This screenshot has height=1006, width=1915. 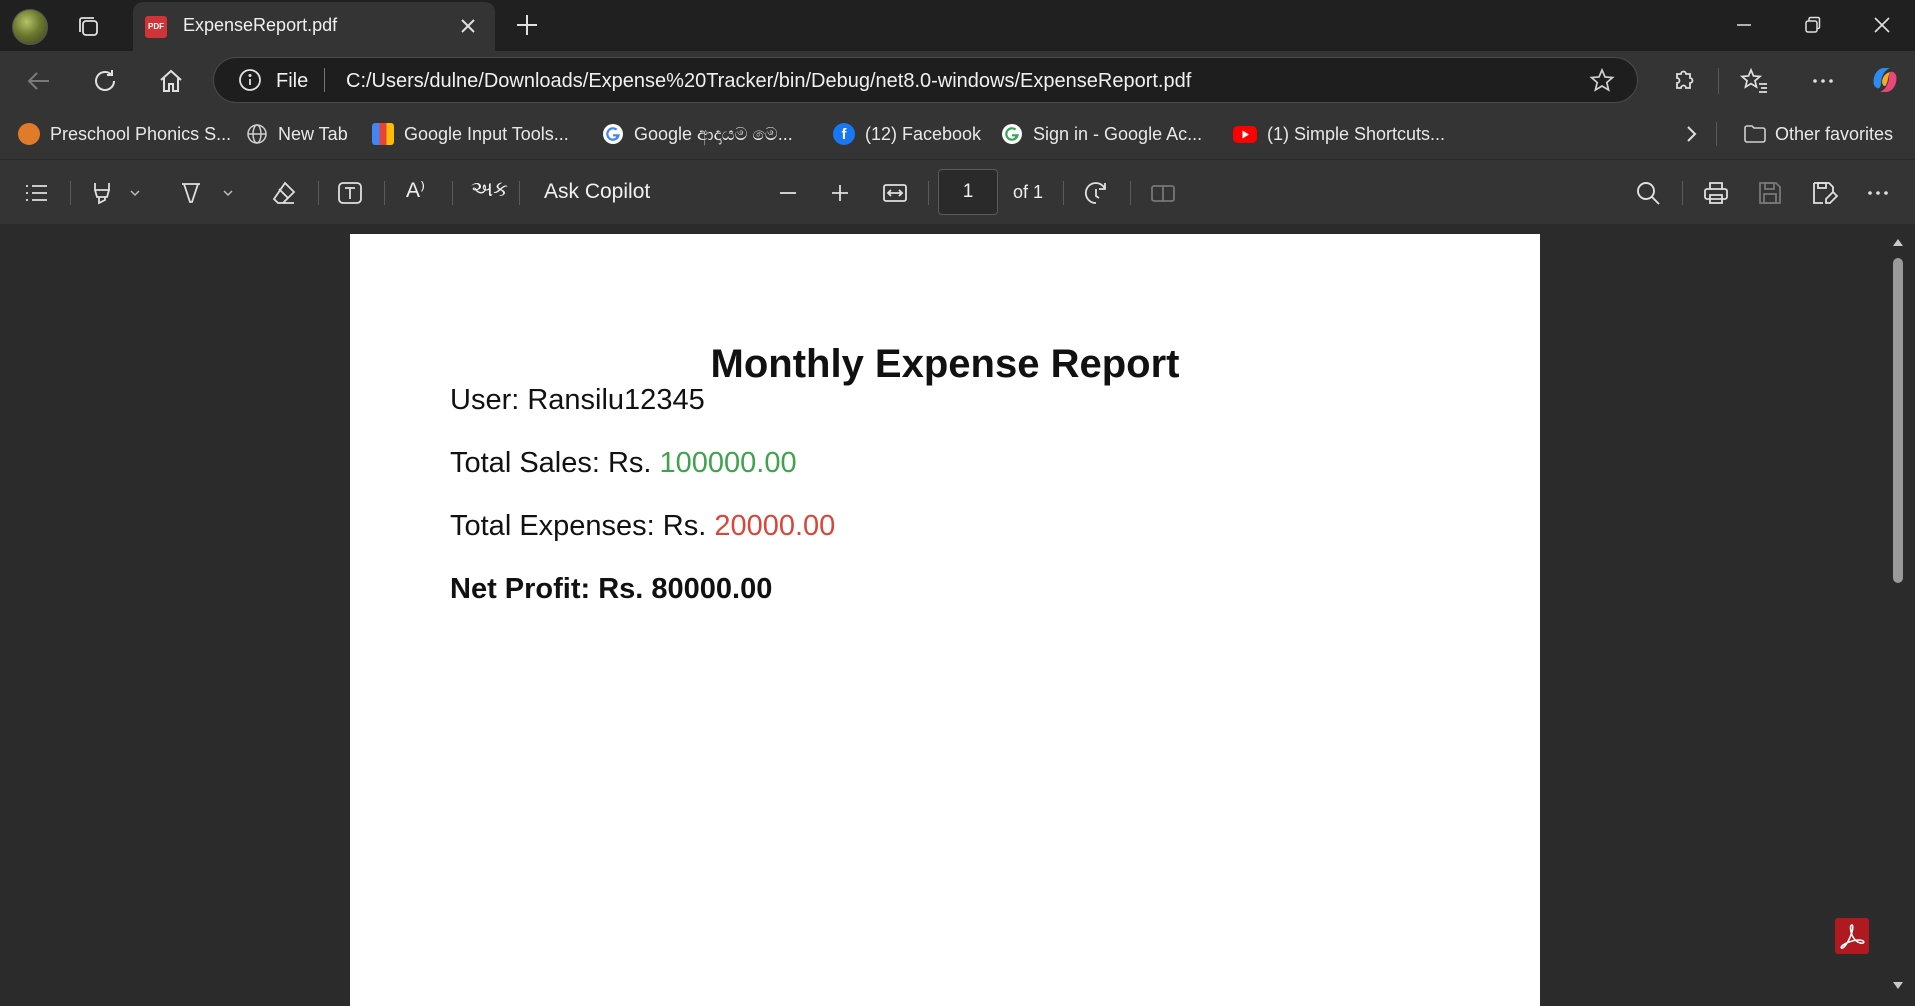 What do you see at coordinates (36, 193) in the screenshot?
I see `table-of-contents-icon` at bounding box center [36, 193].